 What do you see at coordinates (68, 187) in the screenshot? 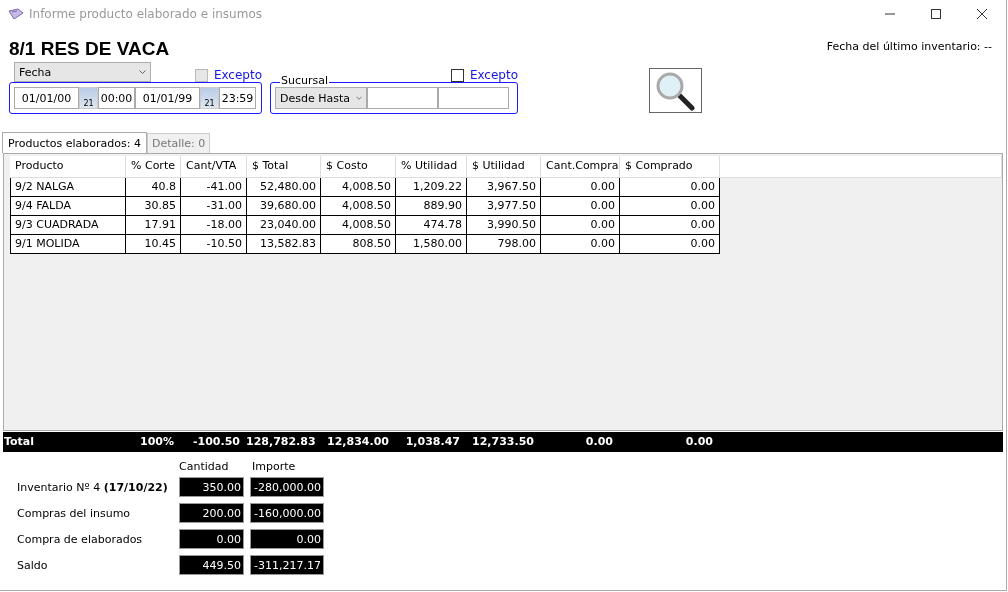
I see `table-cell: 9/2 NALGA` at bounding box center [68, 187].